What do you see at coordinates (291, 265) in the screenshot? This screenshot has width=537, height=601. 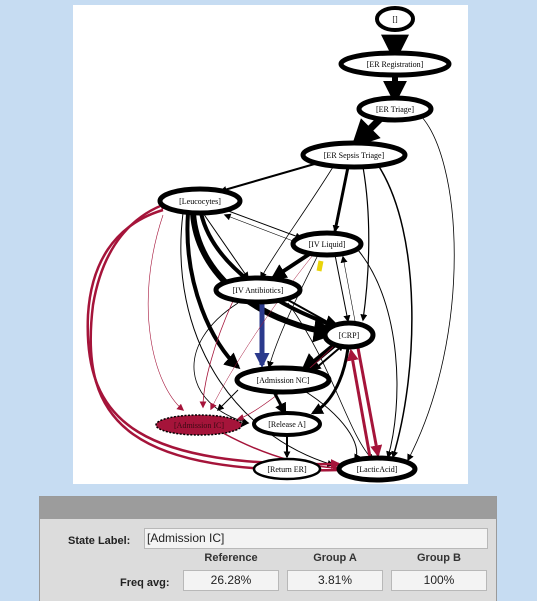 I see `edge-ivliq-ivant` at bounding box center [291, 265].